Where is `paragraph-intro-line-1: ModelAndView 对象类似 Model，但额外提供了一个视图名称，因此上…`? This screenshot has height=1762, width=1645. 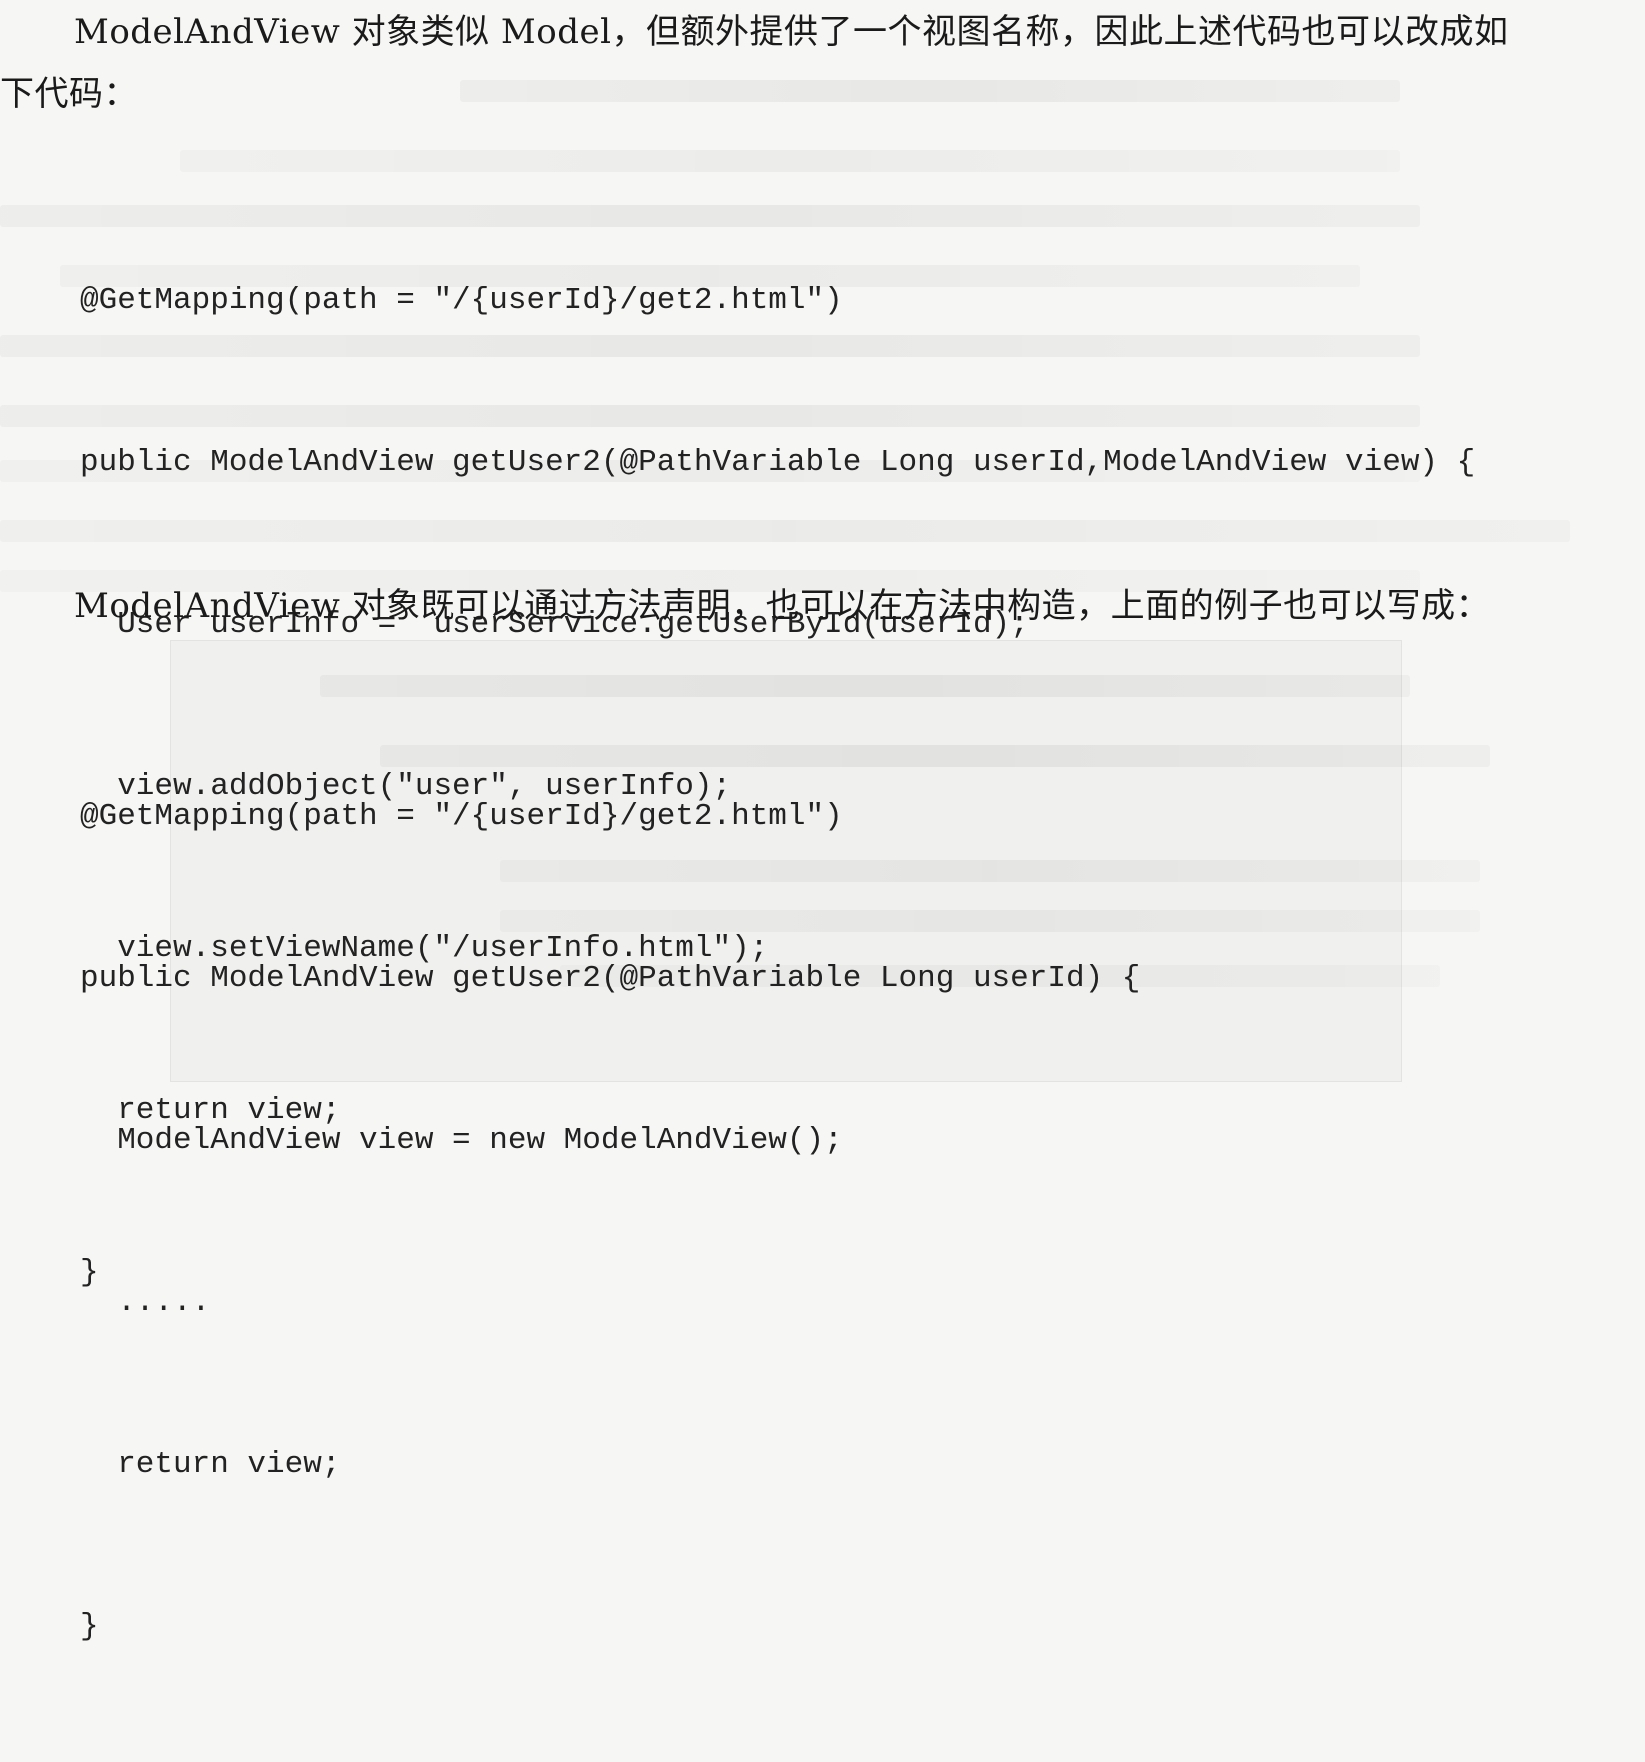 paragraph-intro-line-1: ModelAndView 对象类似 Model，但额外提供了一个视图名称，因此上… is located at coordinates (791, 32).